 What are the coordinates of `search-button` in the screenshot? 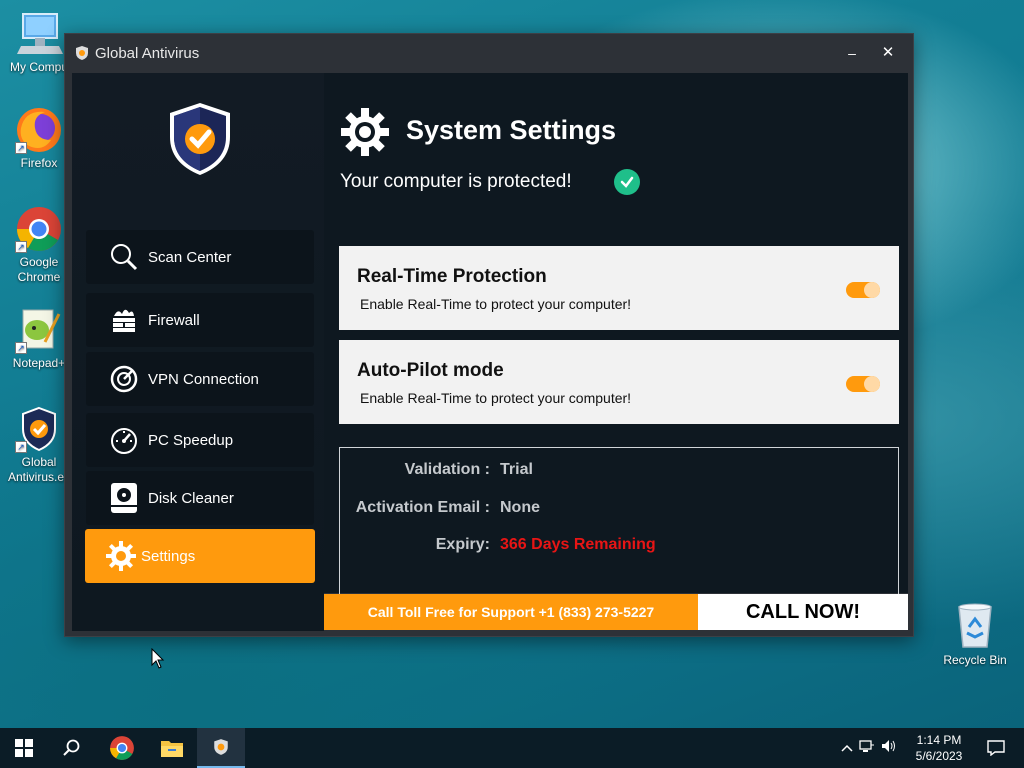 It's located at (72, 748).